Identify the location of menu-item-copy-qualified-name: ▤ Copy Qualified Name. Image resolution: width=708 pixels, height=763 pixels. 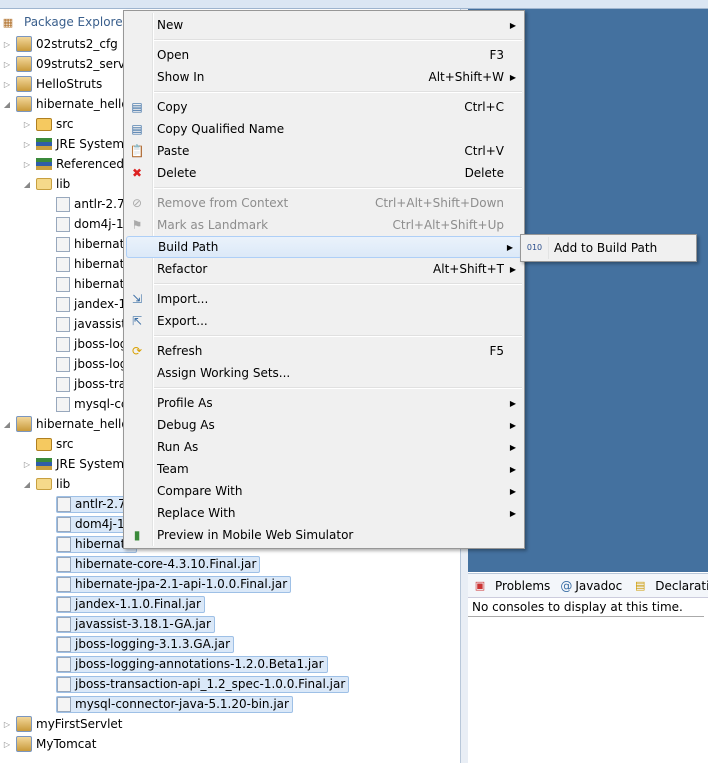
(324, 129).